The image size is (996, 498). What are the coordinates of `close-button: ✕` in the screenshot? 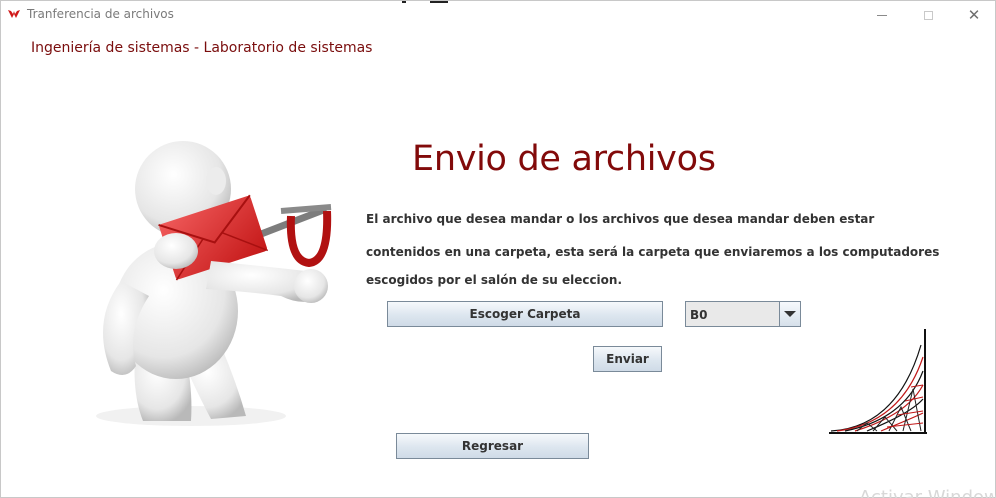 It's located at (973, 15).